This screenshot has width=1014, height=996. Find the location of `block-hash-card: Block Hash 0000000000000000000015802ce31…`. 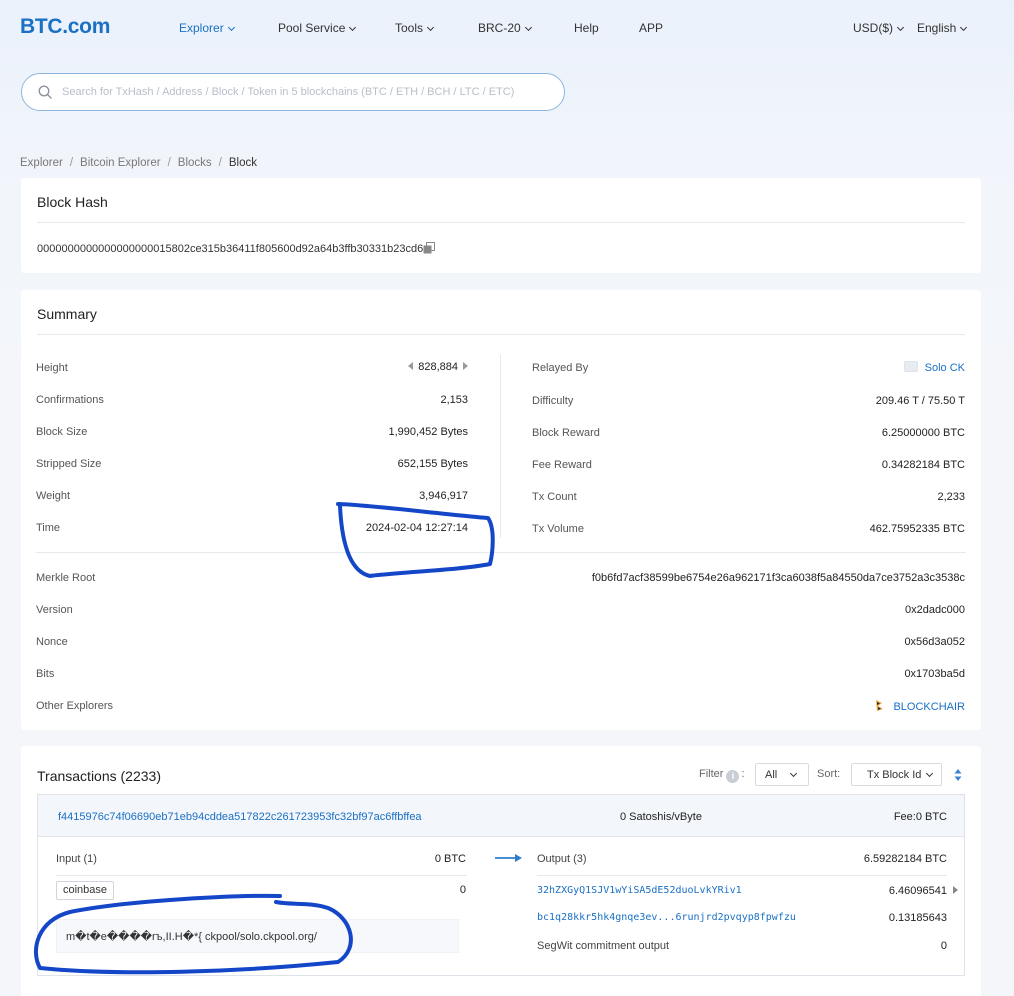

block-hash-card: Block Hash 0000000000000000000015802ce31… is located at coordinates (501, 225).